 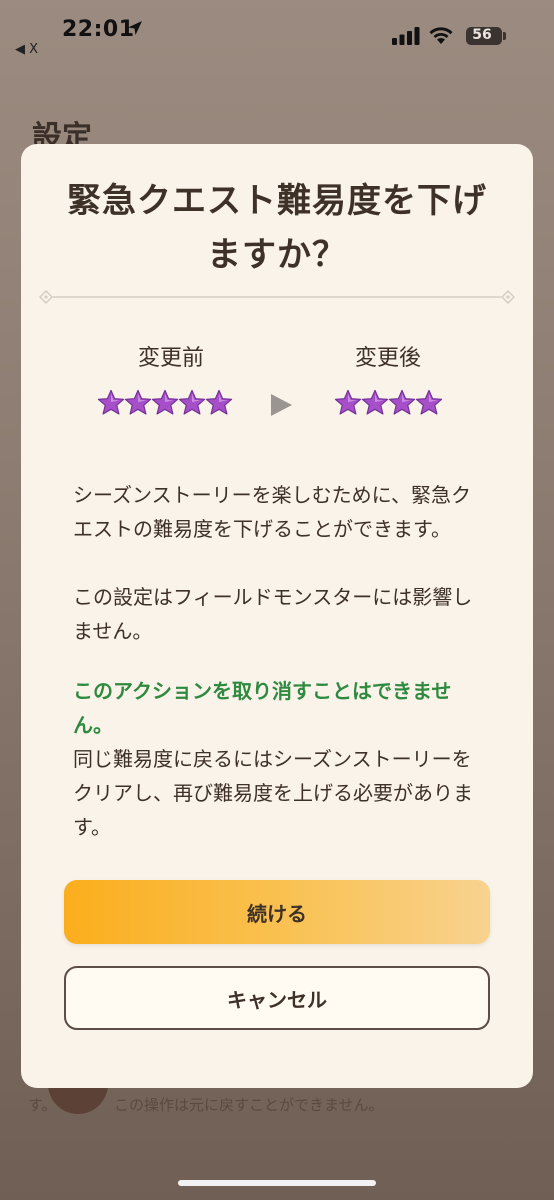 What do you see at coordinates (281, 405) in the screenshot?
I see `play-arrow-icon` at bounding box center [281, 405].